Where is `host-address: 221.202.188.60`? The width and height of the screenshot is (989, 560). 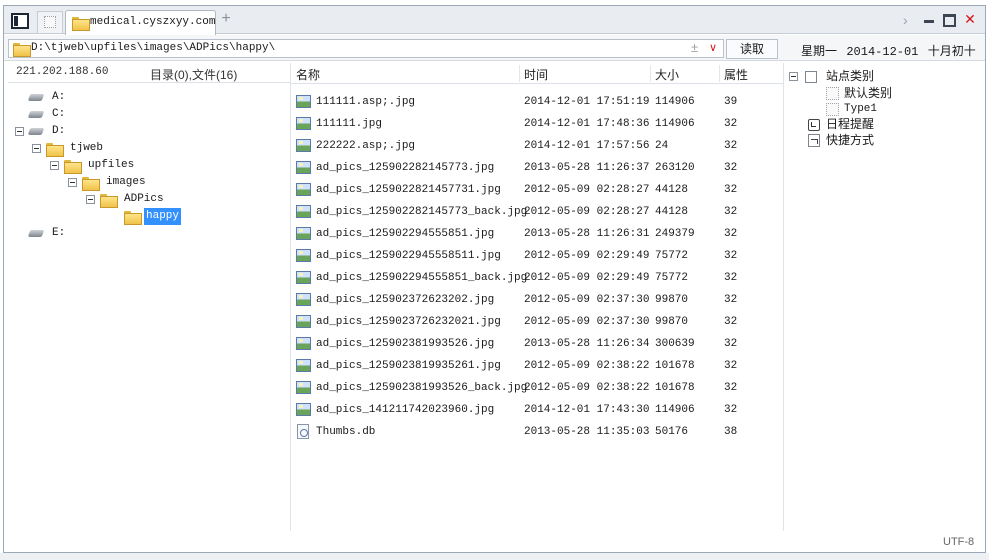
host-address: 221.202.188.60 is located at coordinates (62, 72).